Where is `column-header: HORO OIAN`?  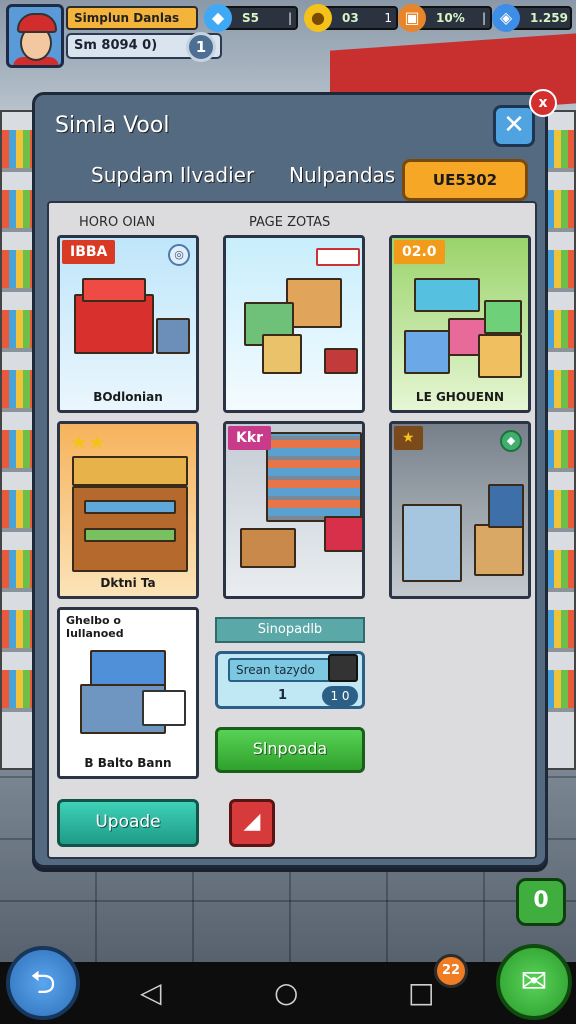
column-header: HORO OIAN is located at coordinates (117, 222).